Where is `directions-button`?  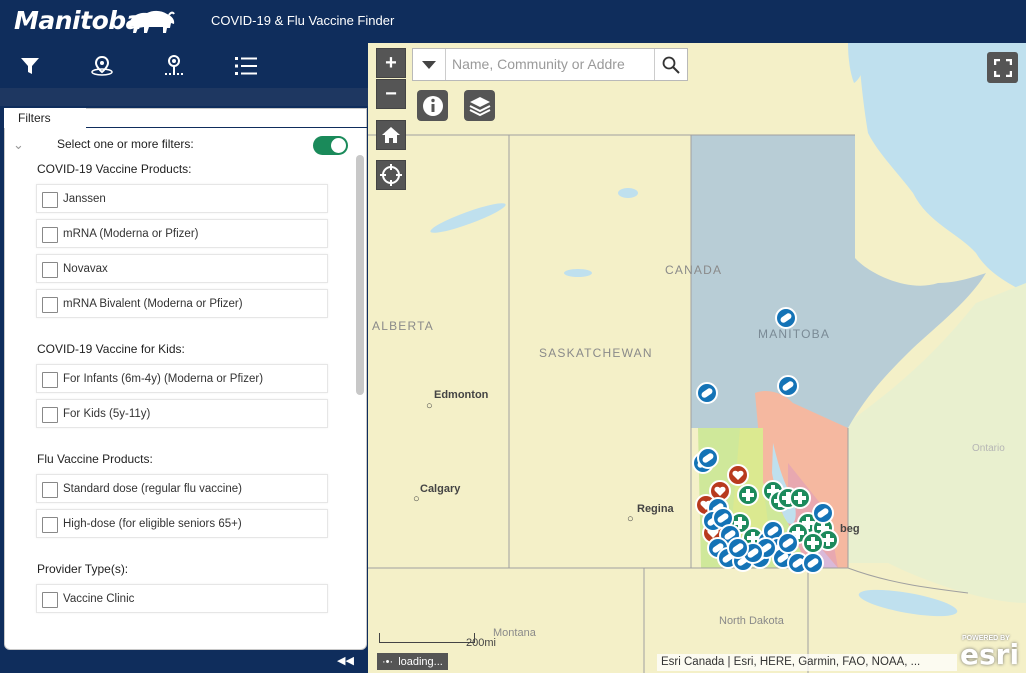 directions-button is located at coordinates (174, 66).